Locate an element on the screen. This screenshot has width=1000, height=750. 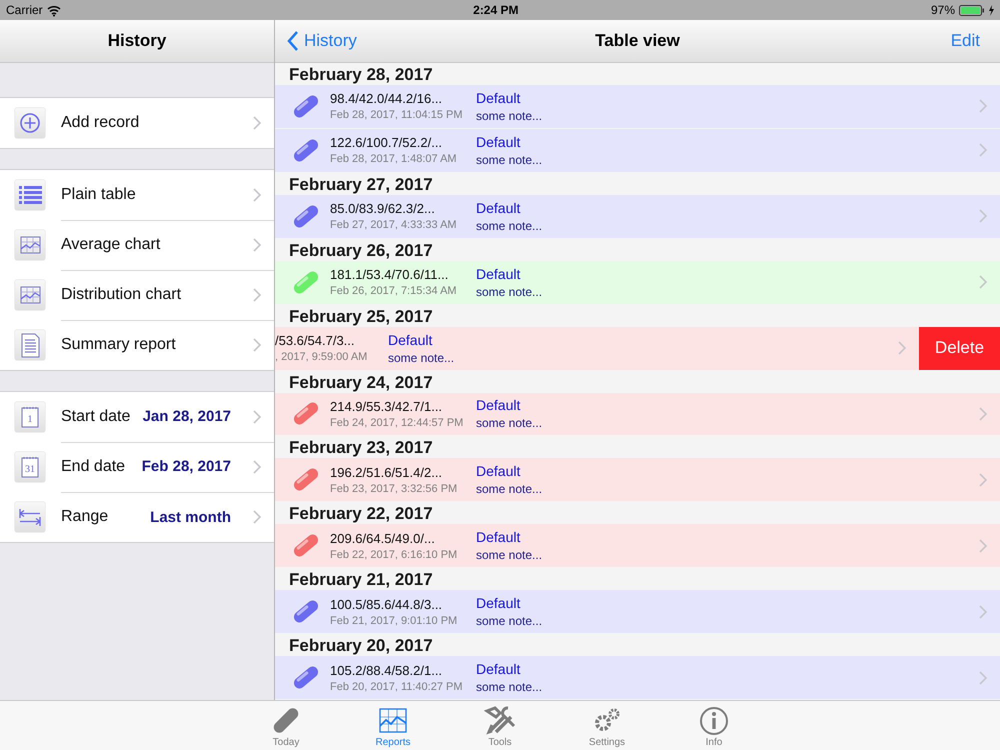
menu-label: Distribution chart is located at coordinates (121, 295).